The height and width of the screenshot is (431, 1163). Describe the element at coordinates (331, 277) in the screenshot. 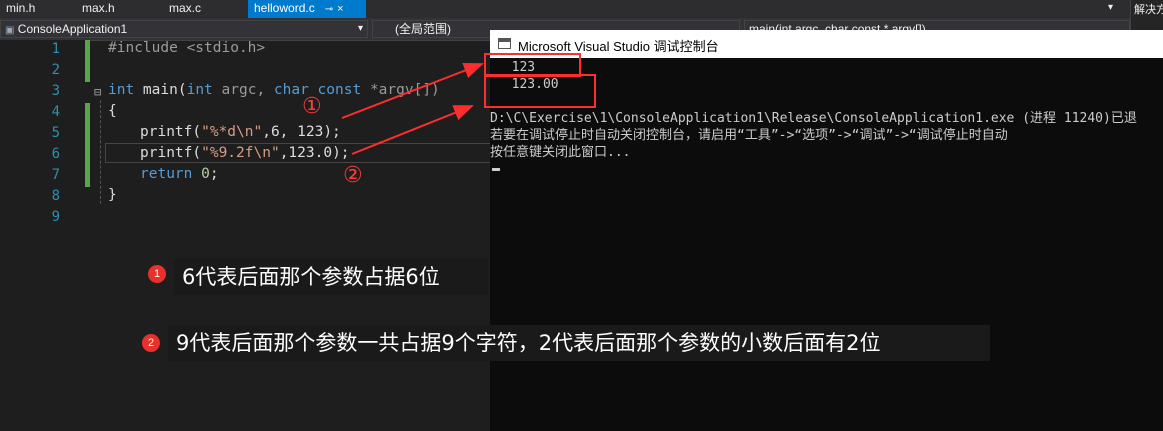

I see `note-1: 6代表后面那个参数占据6位` at that location.